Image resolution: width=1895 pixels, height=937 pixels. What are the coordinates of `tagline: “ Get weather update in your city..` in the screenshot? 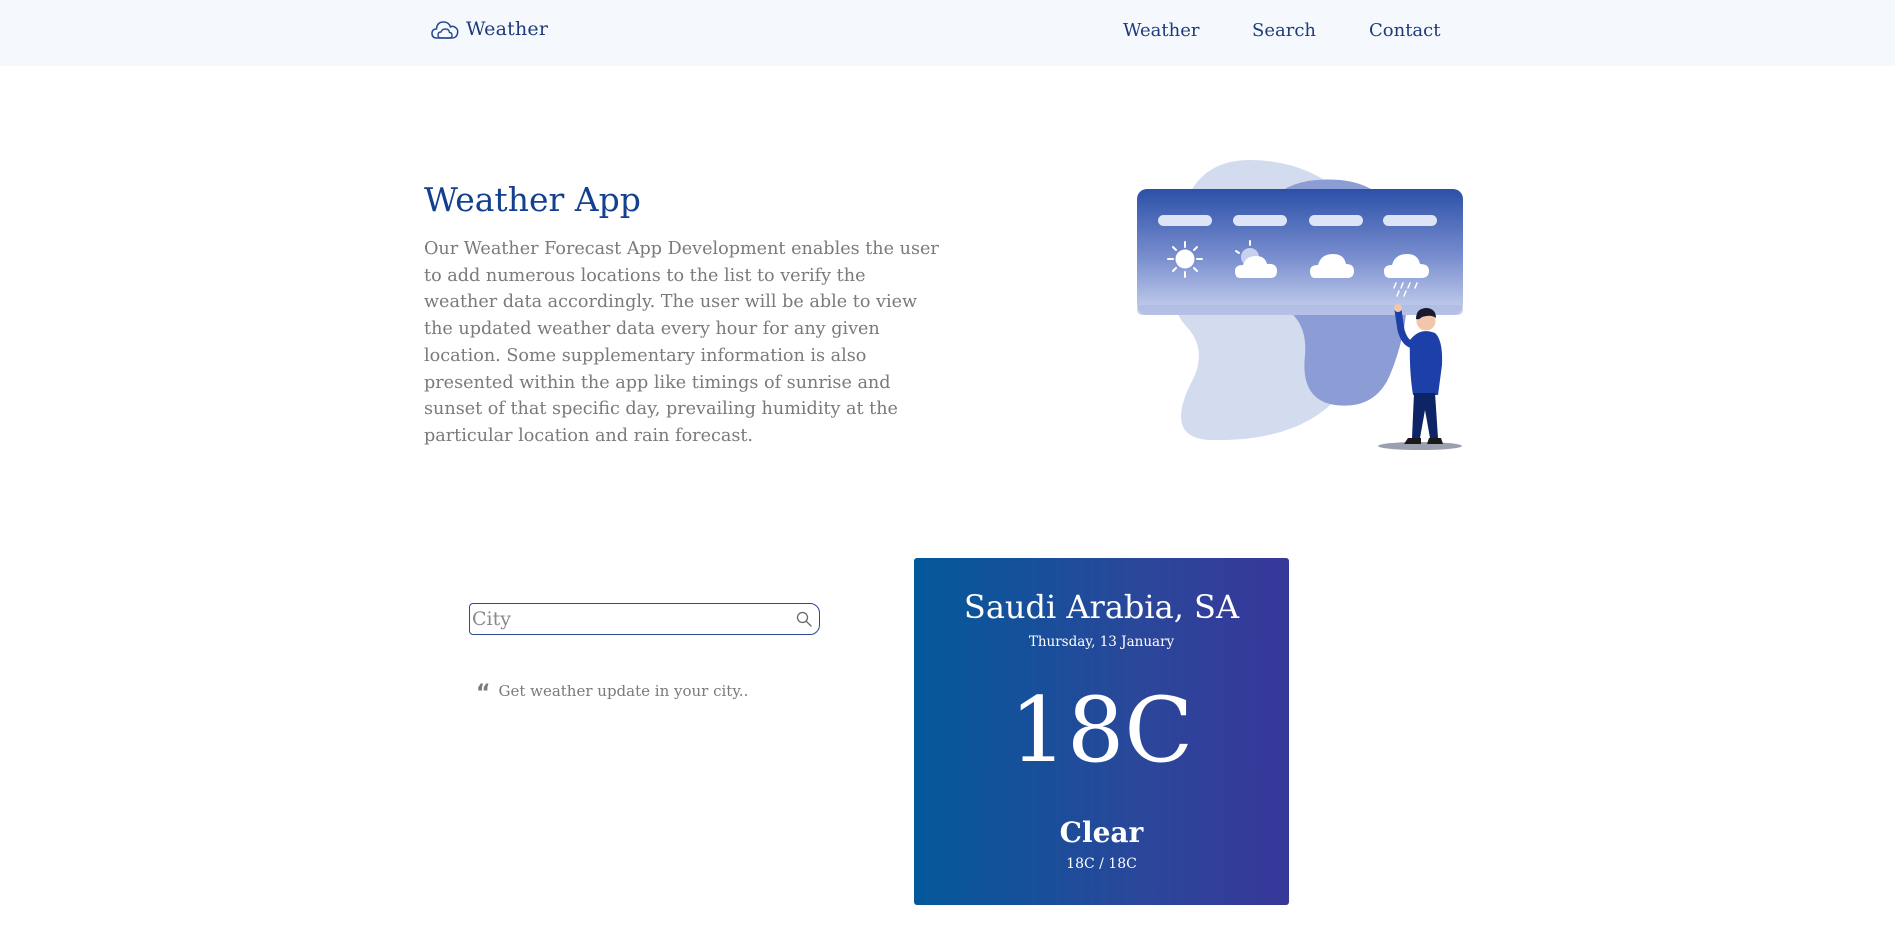 It's located at (612, 691).